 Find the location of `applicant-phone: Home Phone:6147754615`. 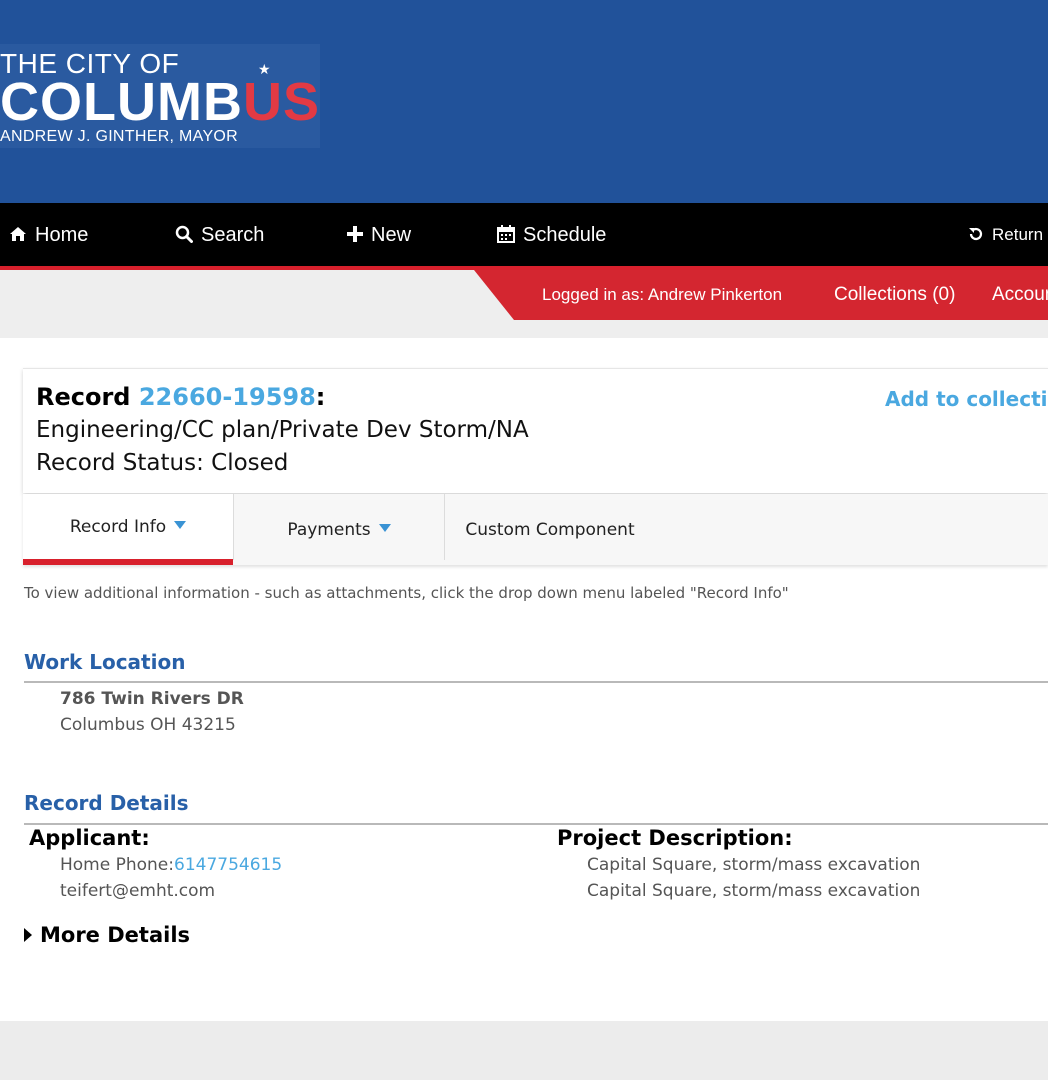

applicant-phone: Home Phone:6147754615 is located at coordinates (171, 865).